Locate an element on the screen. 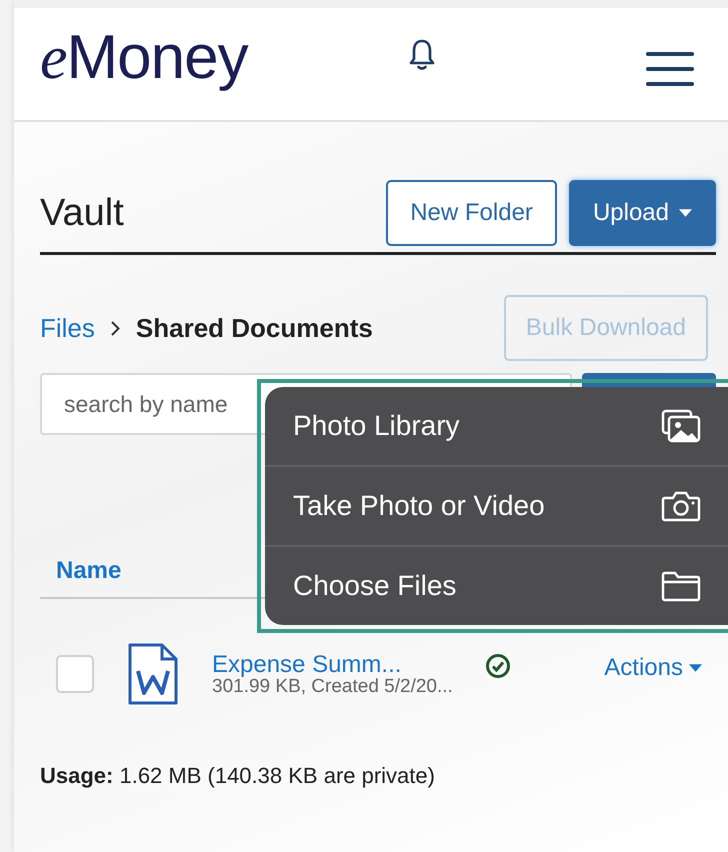 The width and height of the screenshot is (728, 852). breadcrumb-current: Shared Documents is located at coordinates (254, 328).